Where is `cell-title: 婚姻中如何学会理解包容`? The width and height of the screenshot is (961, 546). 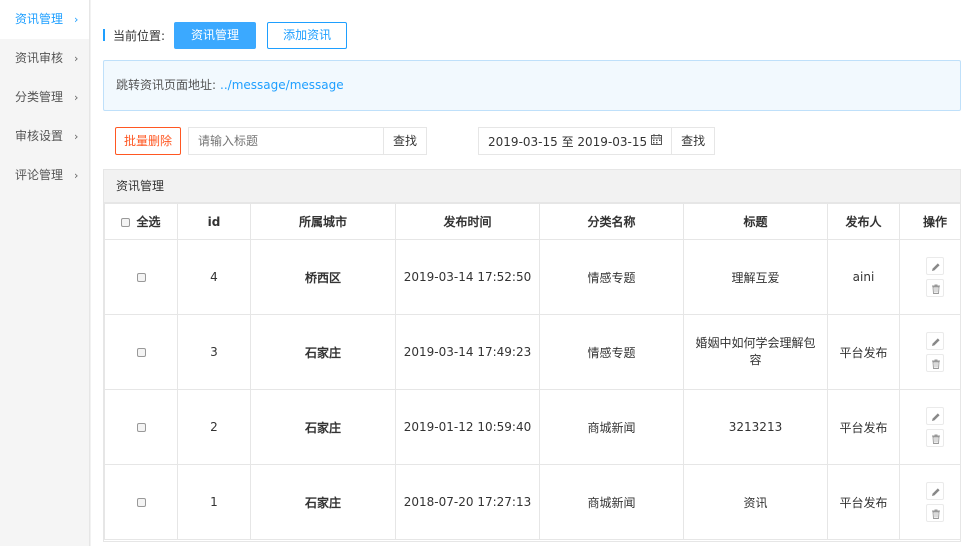
cell-title: 婚姻中如何学会理解包容 is located at coordinates (755, 352).